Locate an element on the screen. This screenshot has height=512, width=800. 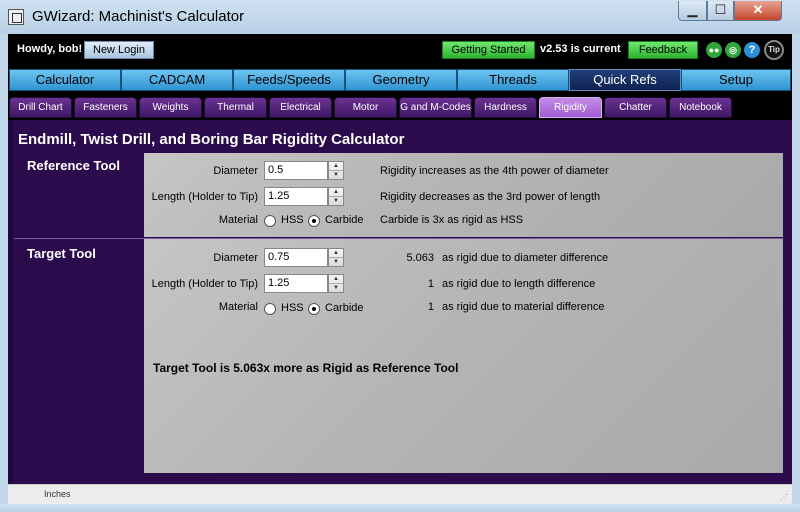
tab-feeds-speeds: Feeds/Speeds is located at coordinates (289, 80).